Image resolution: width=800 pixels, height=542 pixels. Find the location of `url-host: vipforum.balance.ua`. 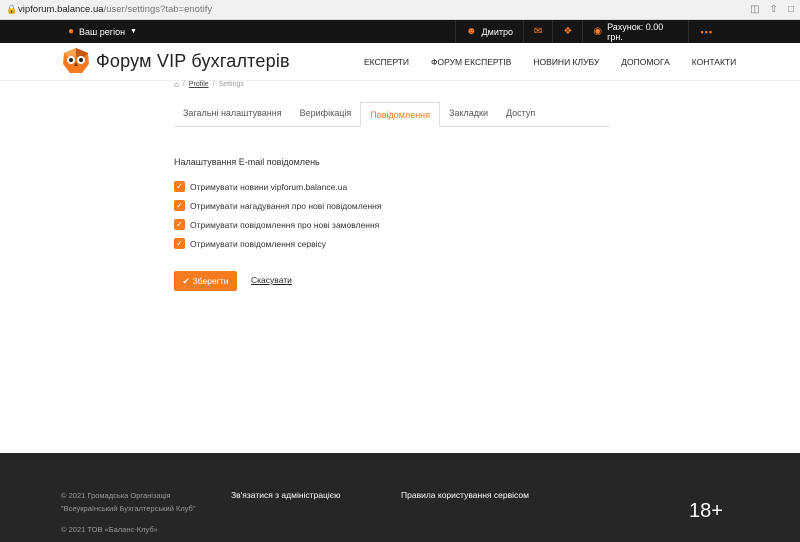

url-host: vipforum.balance.ua is located at coordinates (61, 9).